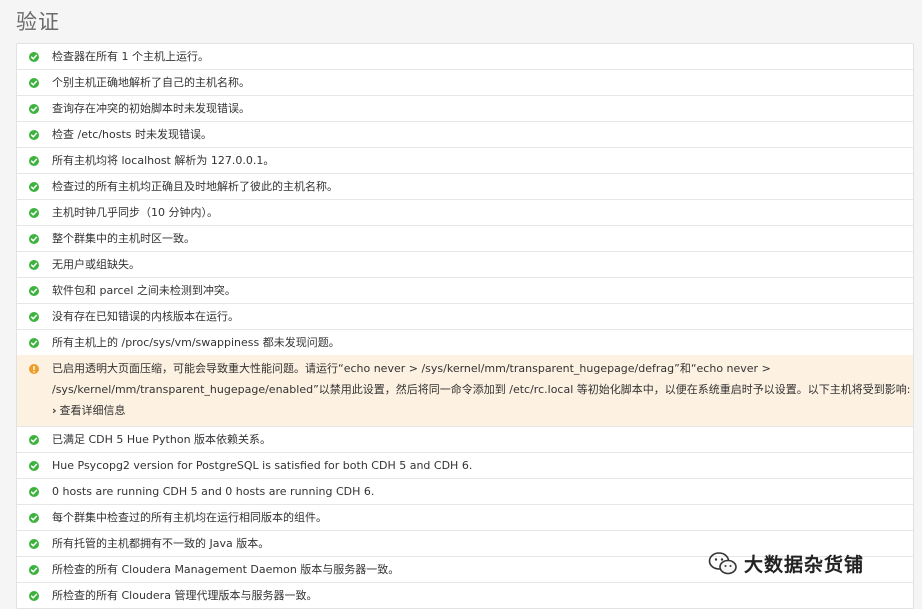 The image size is (922, 609). What do you see at coordinates (465, 595) in the screenshot?
I see `check-row: 所检查的所有 Cloudera 管理代理版本与服务器一致。` at bounding box center [465, 595].